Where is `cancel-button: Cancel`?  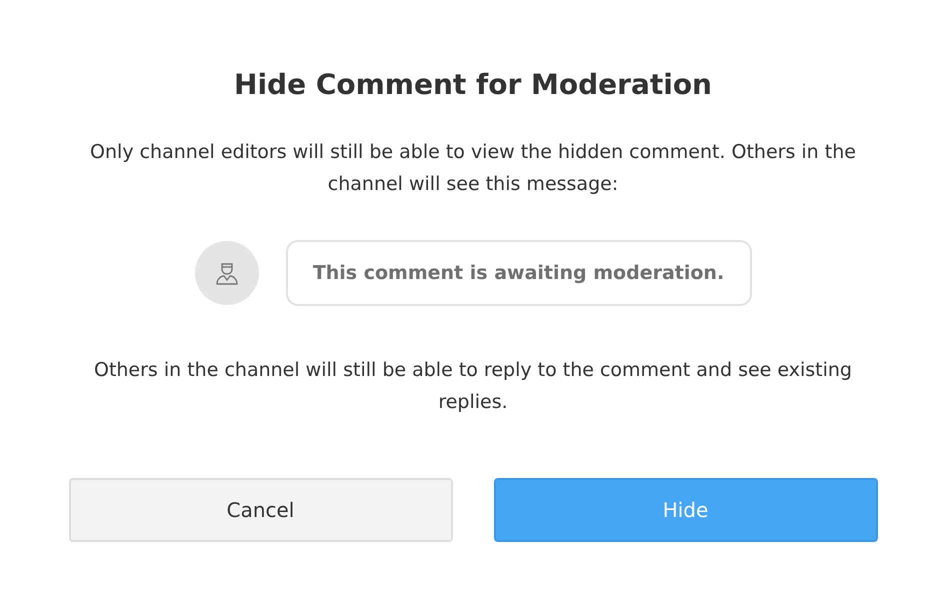 cancel-button: Cancel is located at coordinates (260, 510).